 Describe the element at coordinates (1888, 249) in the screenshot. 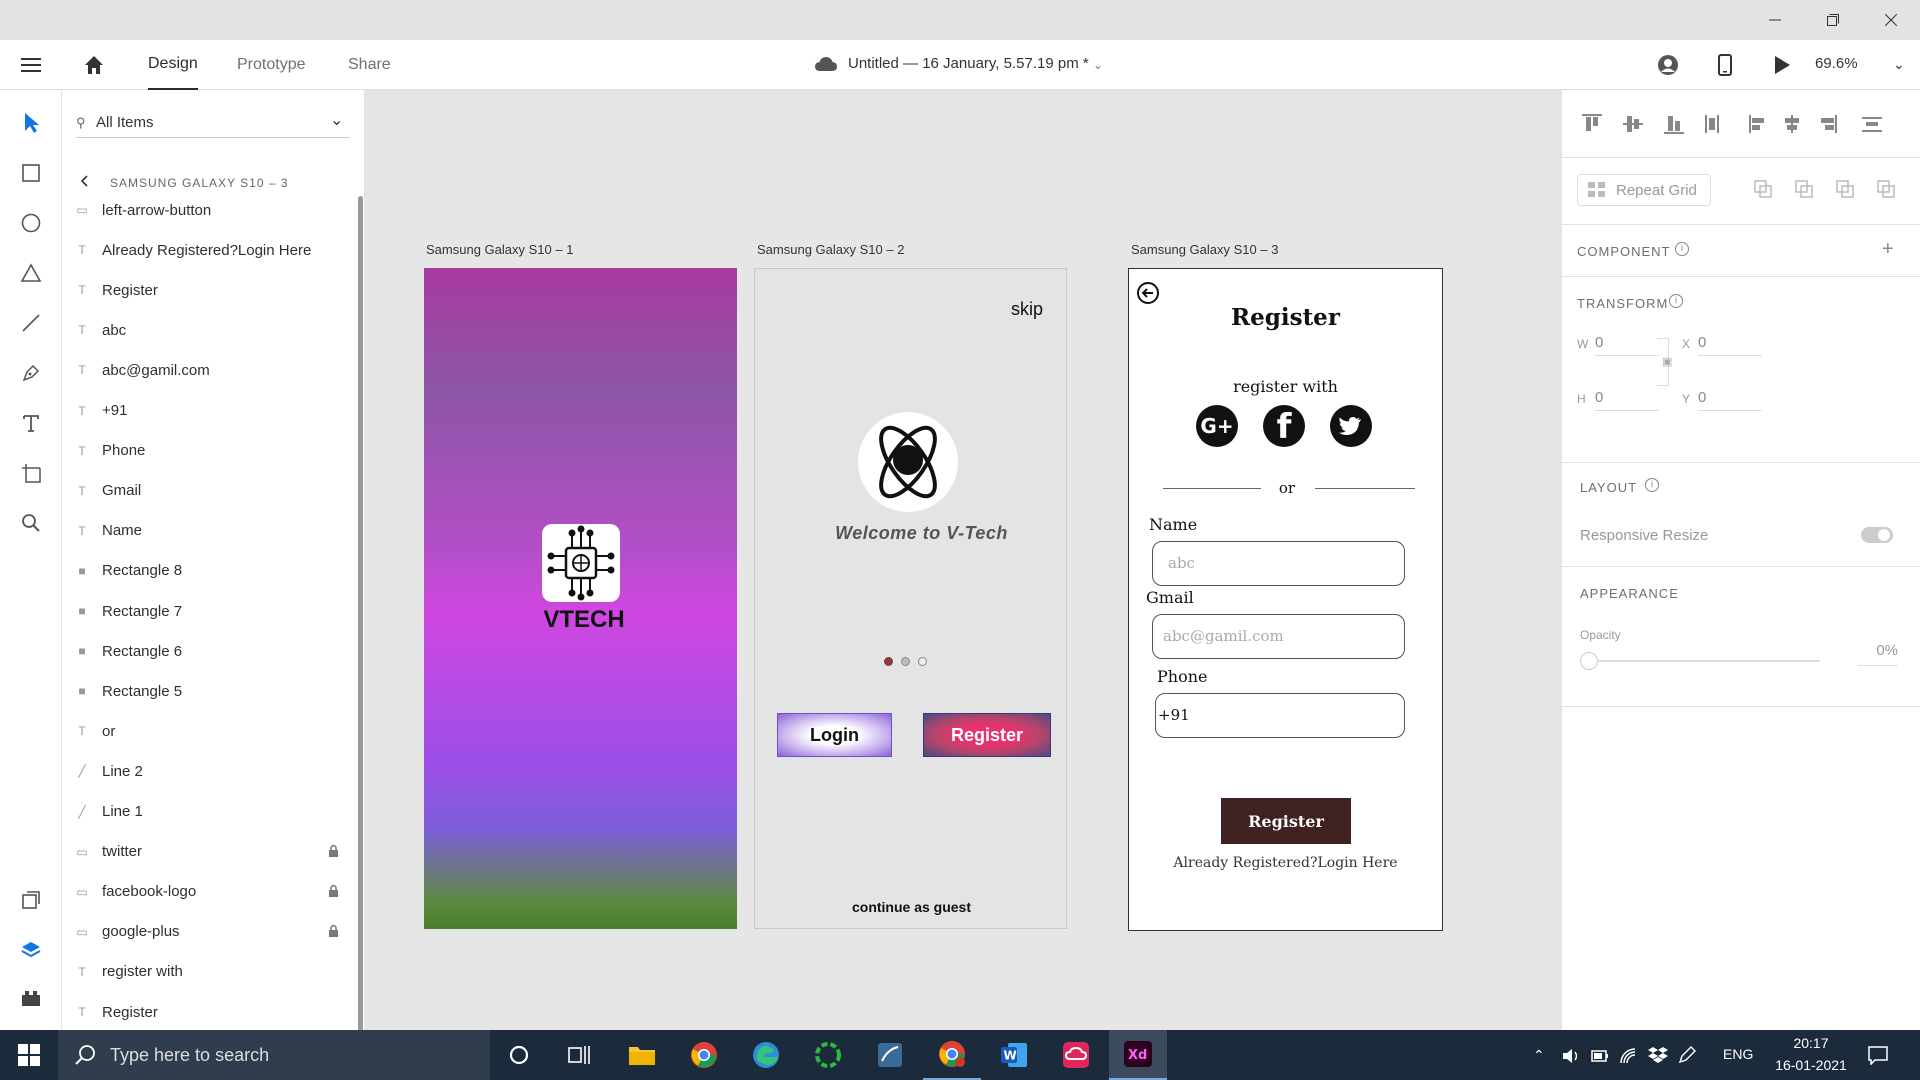

I see `add-component-icon: +` at that location.